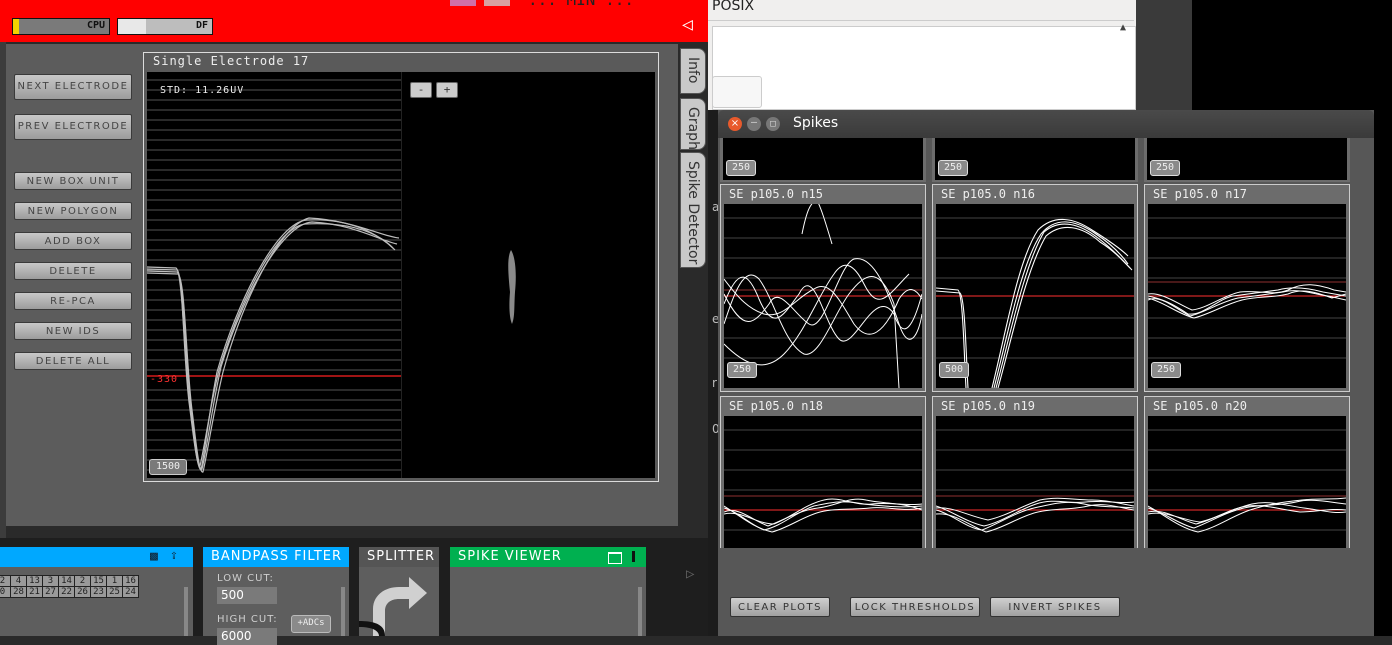  Describe the element at coordinates (633, 556) in the screenshot. I see `toggle-icon` at that location.